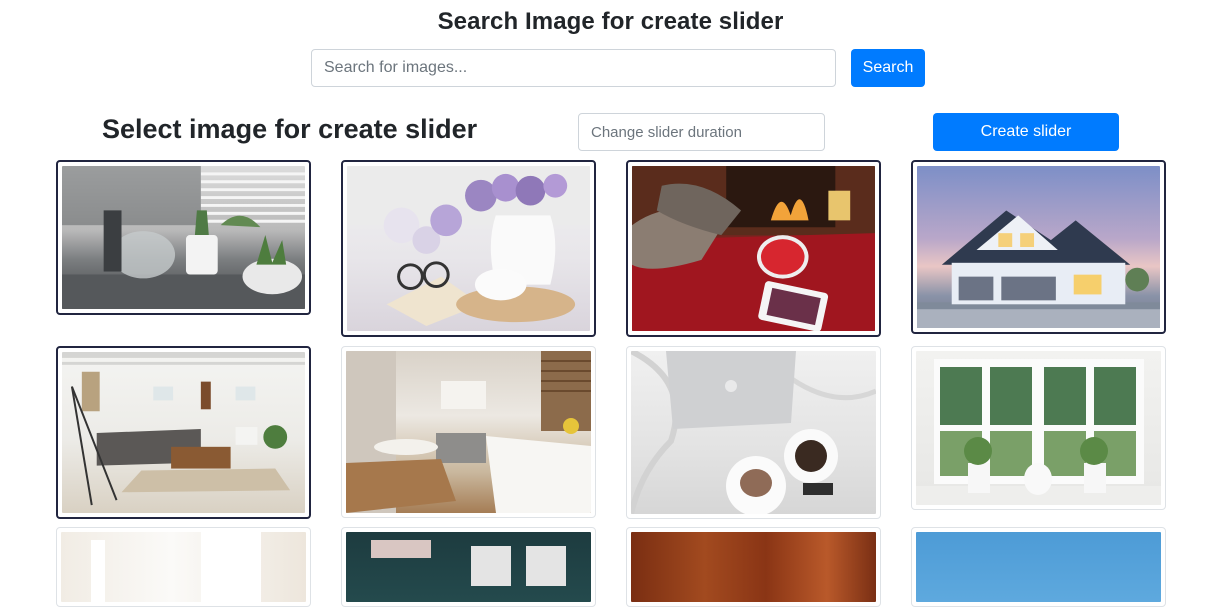 This screenshot has width=1213, height=607. What do you see at coordinates (573, 68) in the screenshot?
I see `search-input` at bounding box center [573, 68].